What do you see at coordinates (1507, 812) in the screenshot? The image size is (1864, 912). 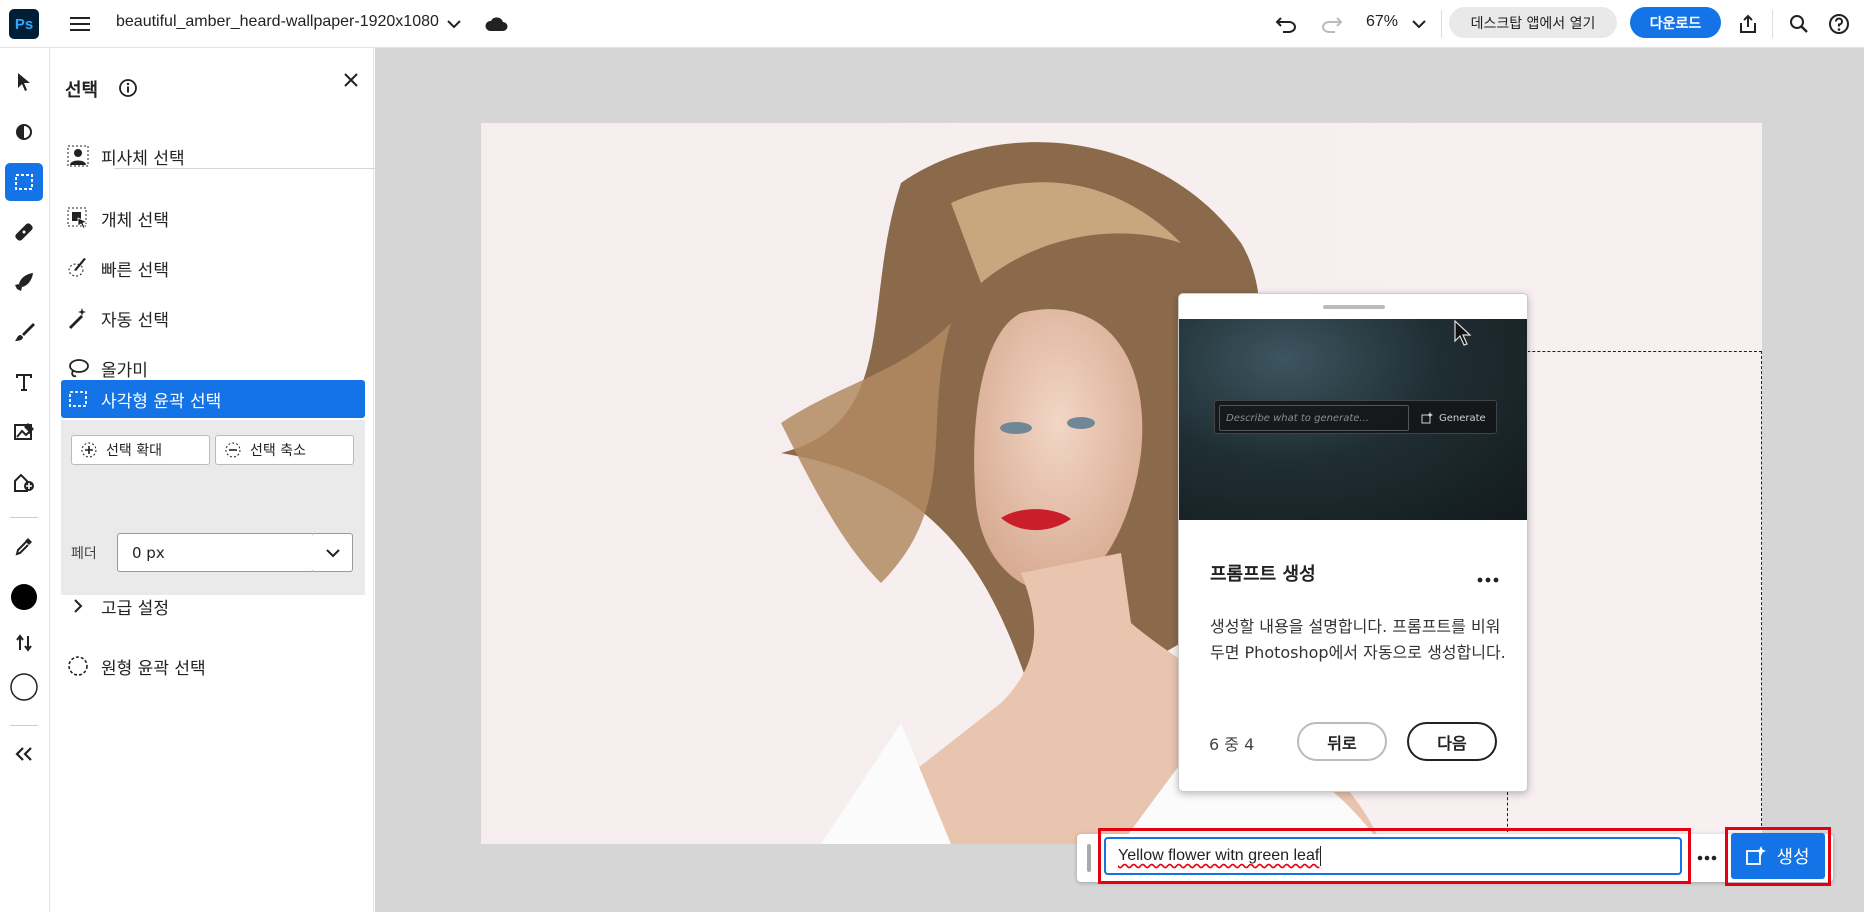 I see `selection-marquee-left` at bounding box center [1507, 812].